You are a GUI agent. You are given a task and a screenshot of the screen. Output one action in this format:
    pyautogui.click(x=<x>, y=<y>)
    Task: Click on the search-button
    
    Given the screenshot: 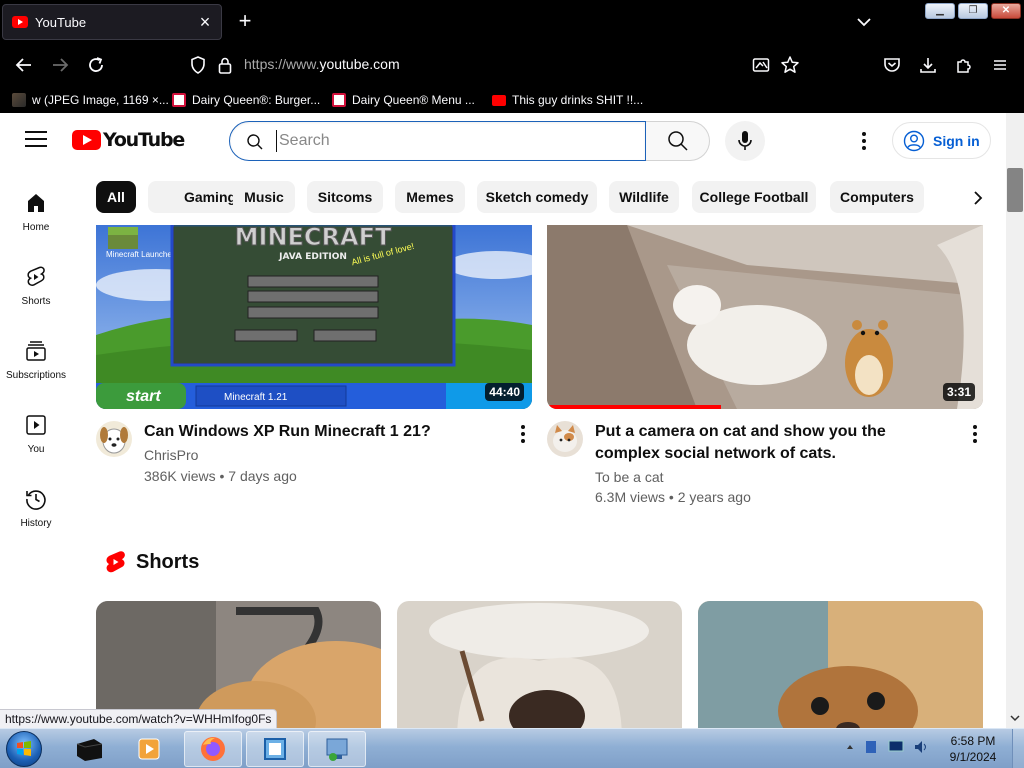 What is the action you would take?
    pyautogui.click(x=678, y=141)
    